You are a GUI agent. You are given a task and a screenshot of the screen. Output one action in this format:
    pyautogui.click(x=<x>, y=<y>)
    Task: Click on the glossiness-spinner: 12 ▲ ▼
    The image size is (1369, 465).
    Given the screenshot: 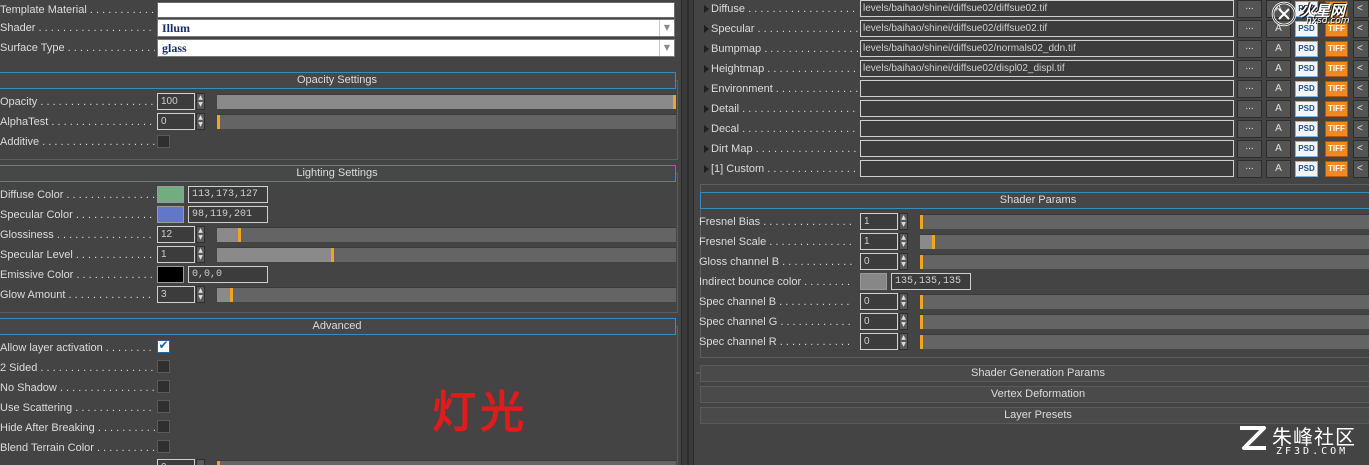 What is the action you would take?
    pyautogui.click(x=181, y=234)
    